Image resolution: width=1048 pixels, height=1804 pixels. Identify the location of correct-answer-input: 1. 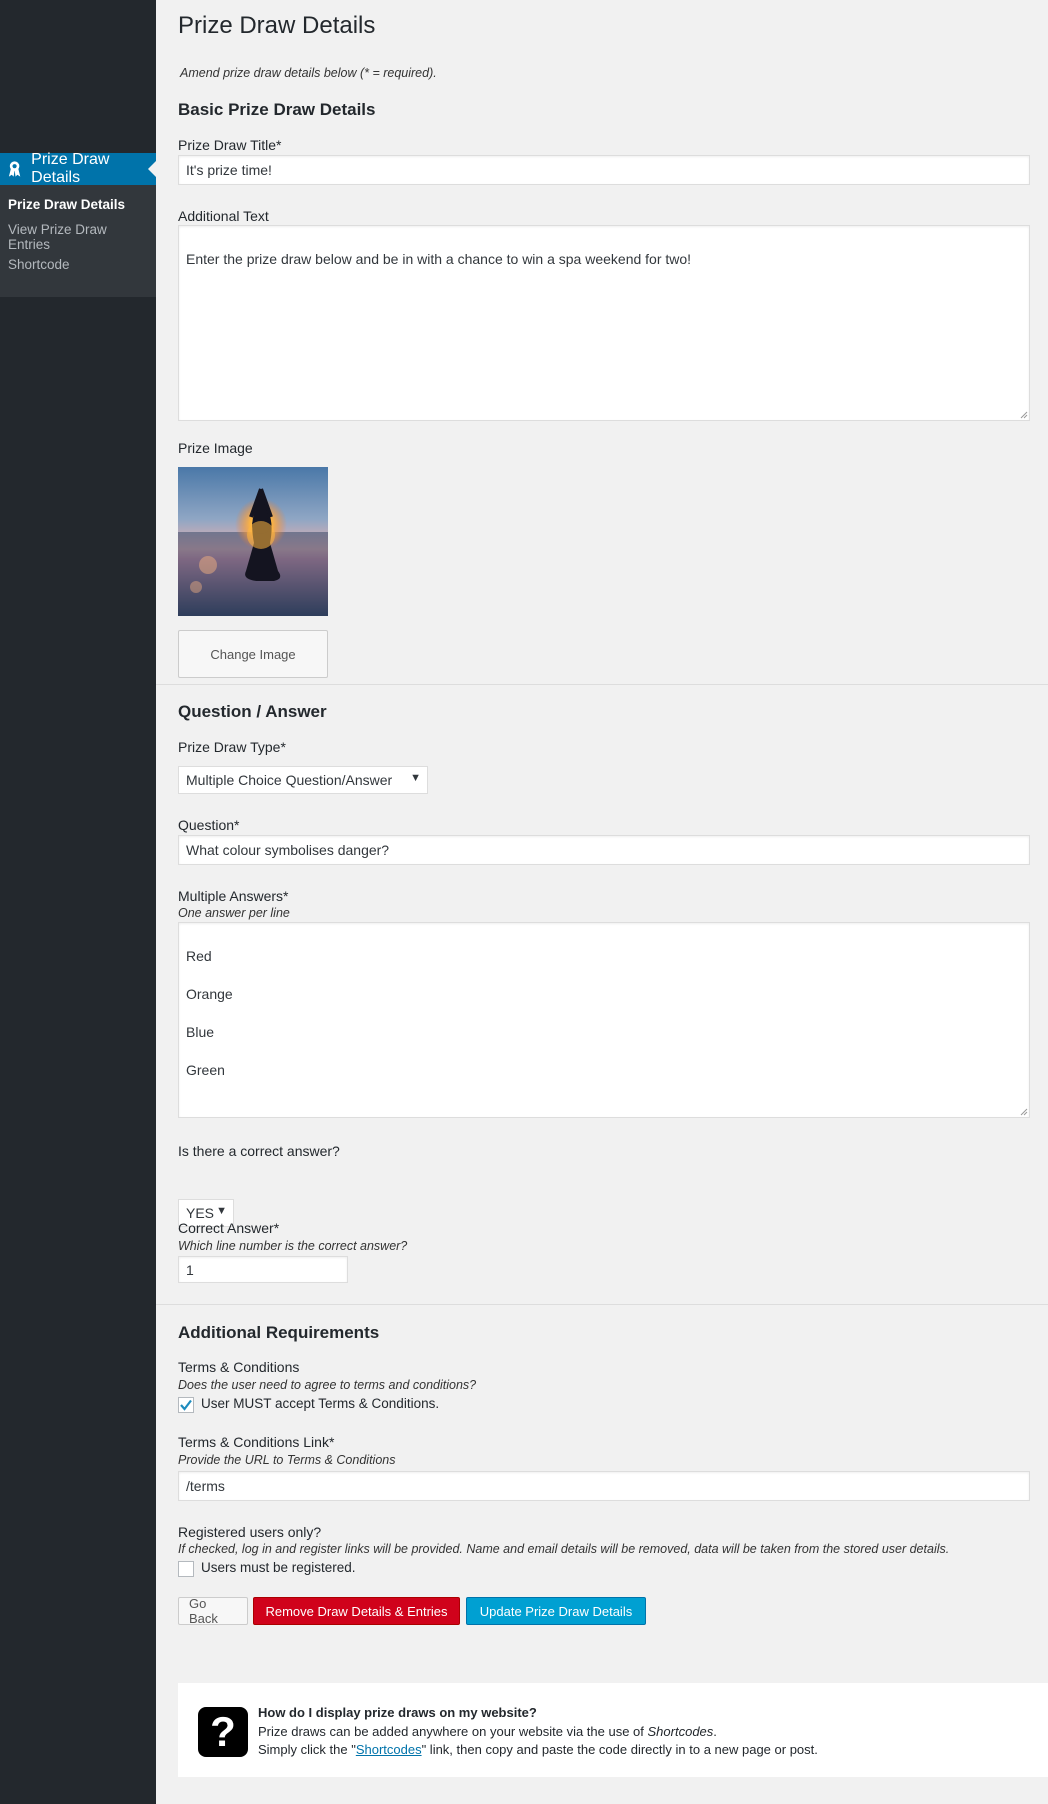
(263, 1269).